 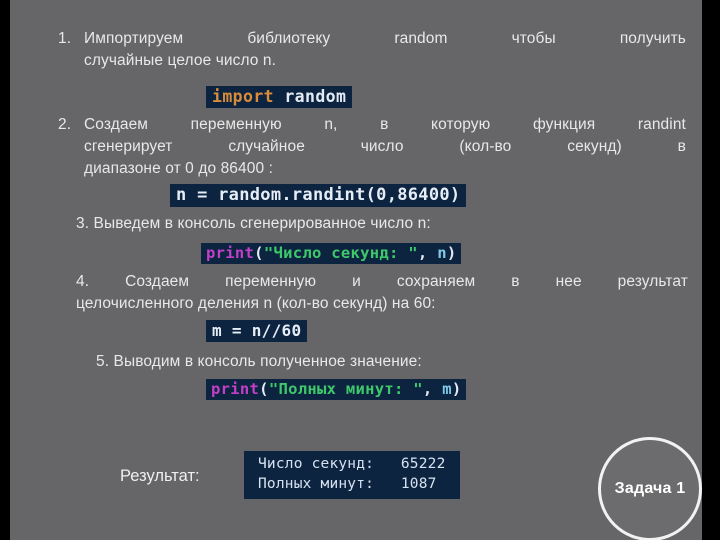 I want to click on code-block-print-seconds: print("Число секунд: ", n), so click(x=331, y=253).